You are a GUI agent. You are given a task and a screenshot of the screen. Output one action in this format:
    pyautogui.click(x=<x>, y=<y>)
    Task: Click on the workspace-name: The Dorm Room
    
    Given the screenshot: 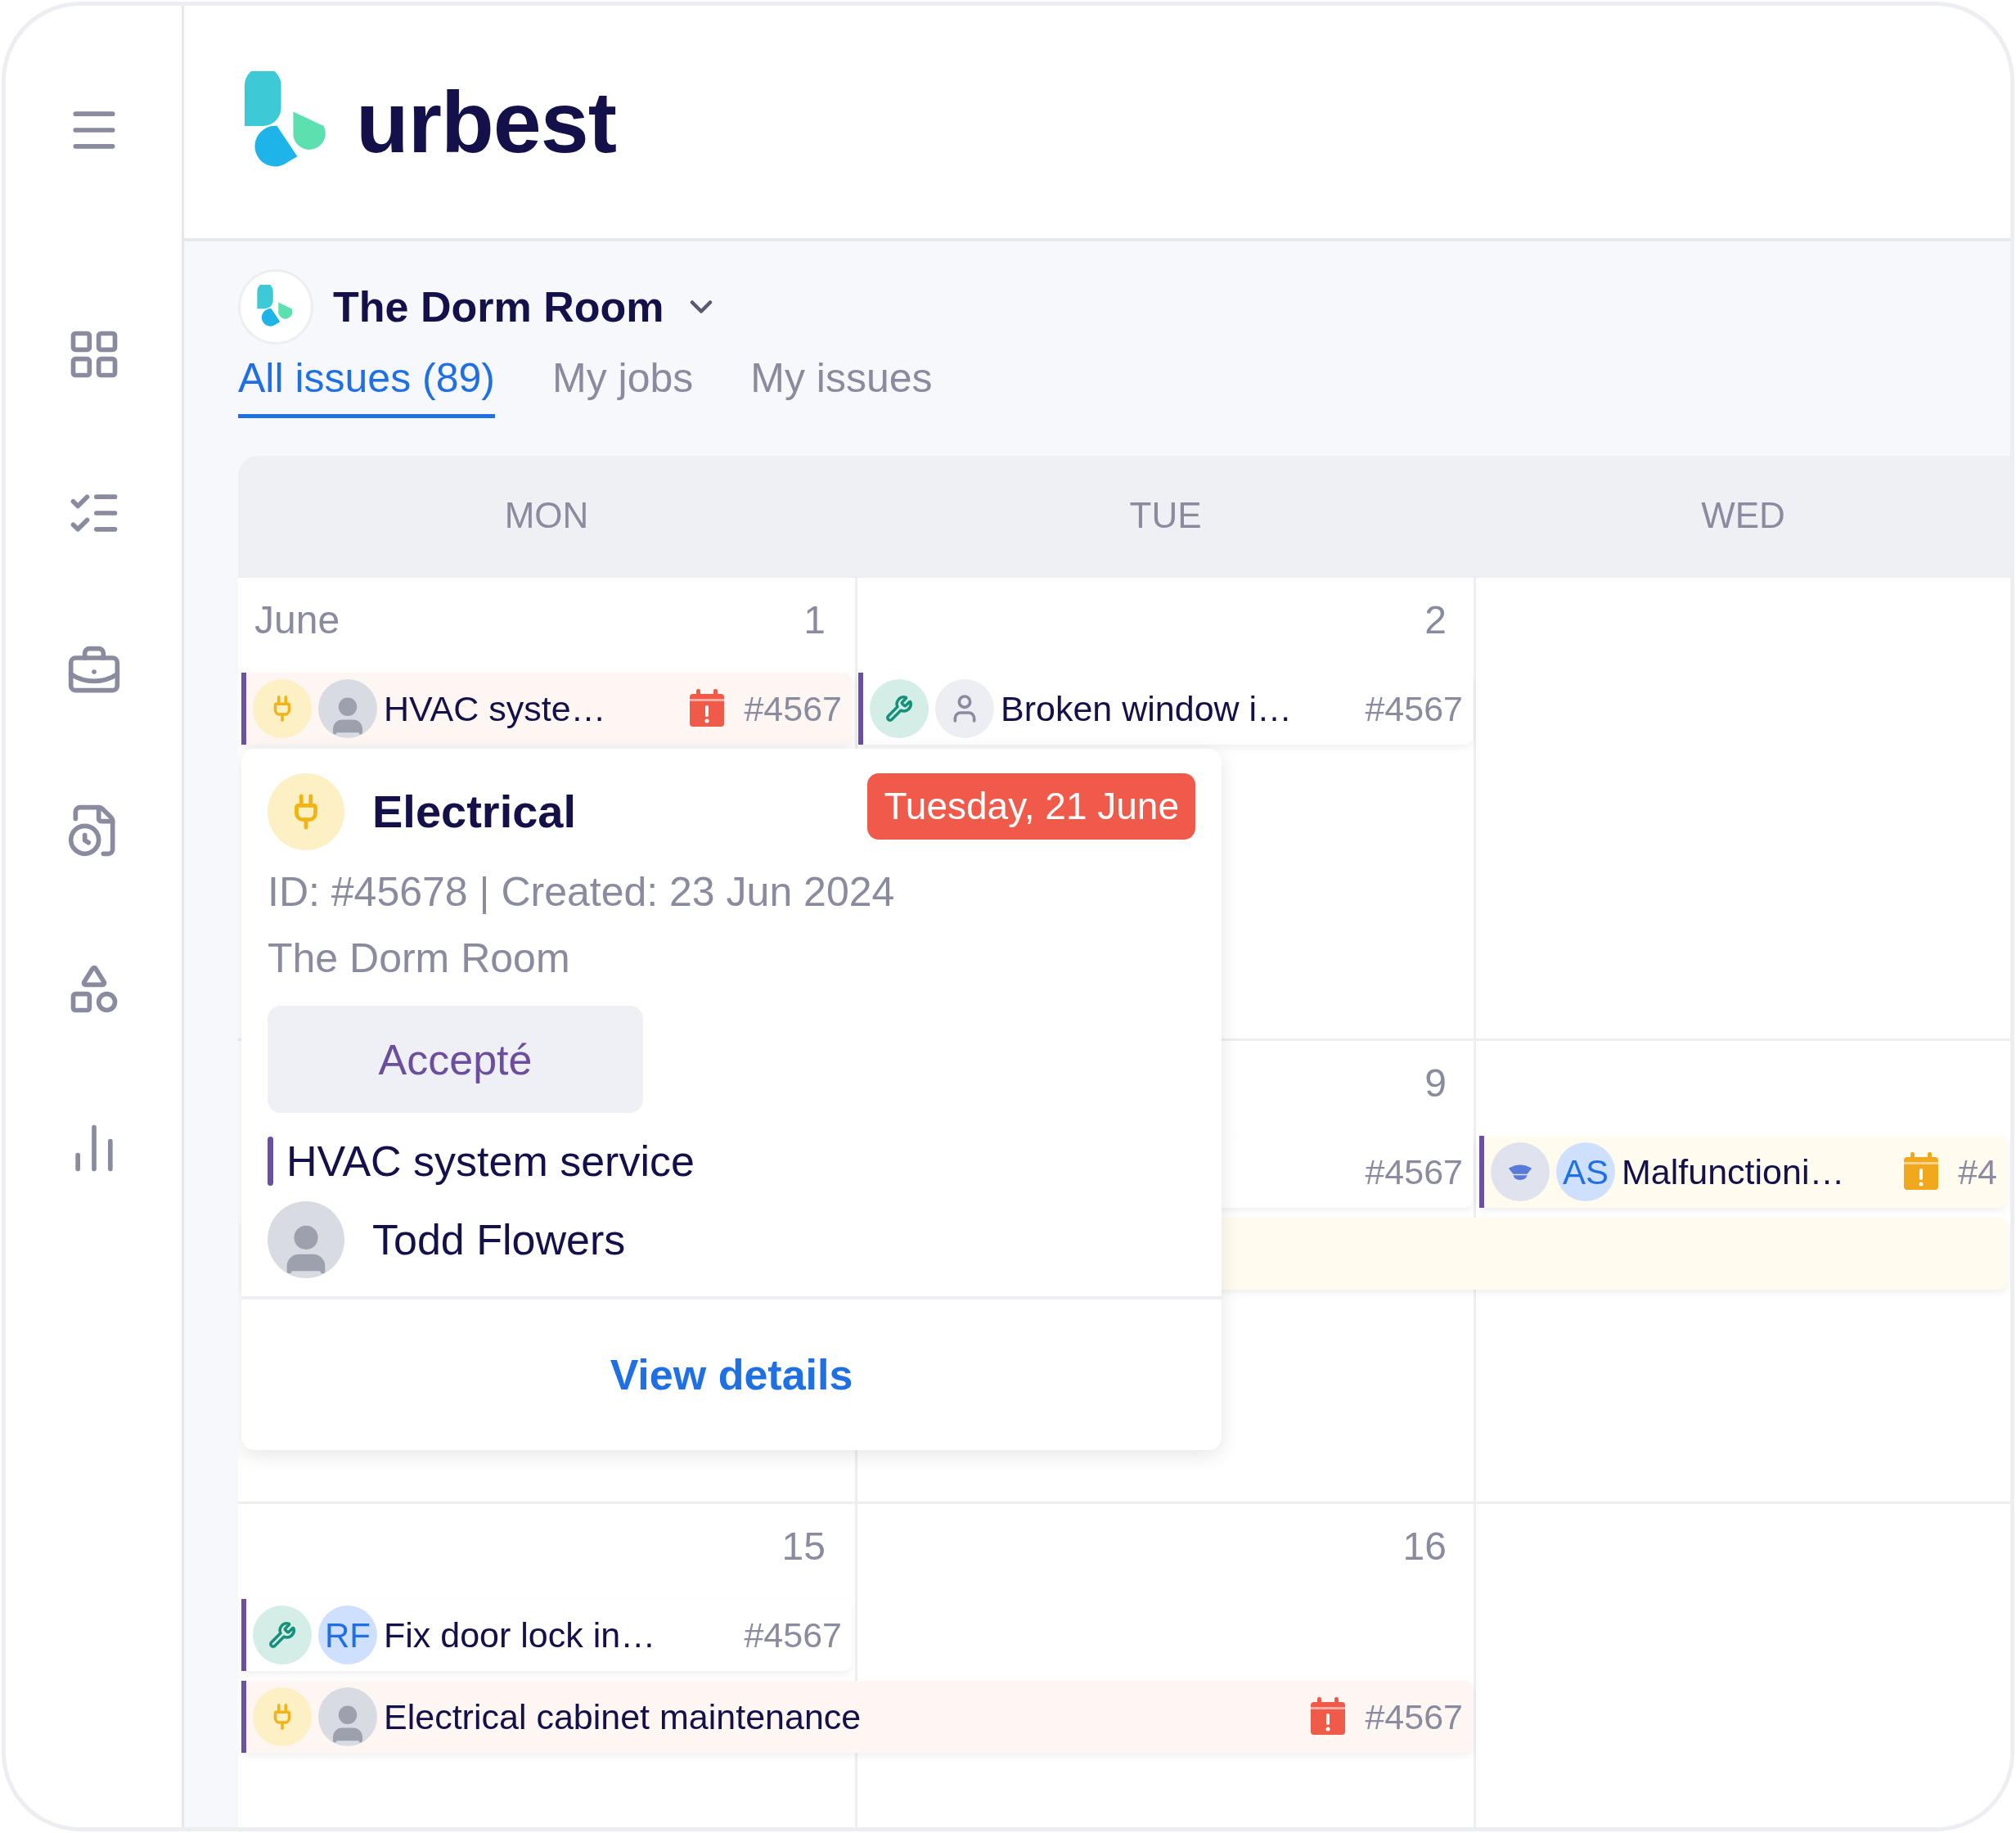 What is the action you would take?
    pyautogui.click(x=499, y=307)
    